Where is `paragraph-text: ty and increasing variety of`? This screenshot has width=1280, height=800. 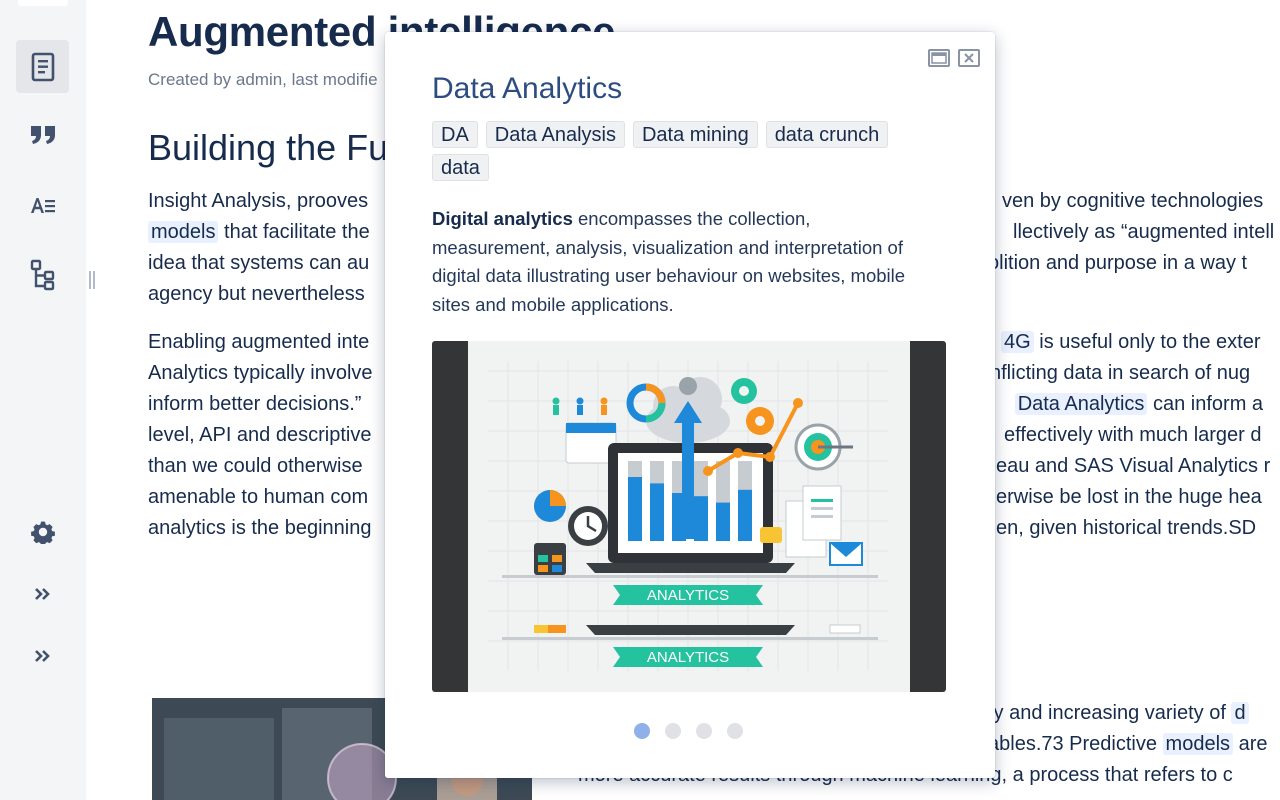 paragraph-text: ty and increasing variety of is located at coordinates (1110, 713).